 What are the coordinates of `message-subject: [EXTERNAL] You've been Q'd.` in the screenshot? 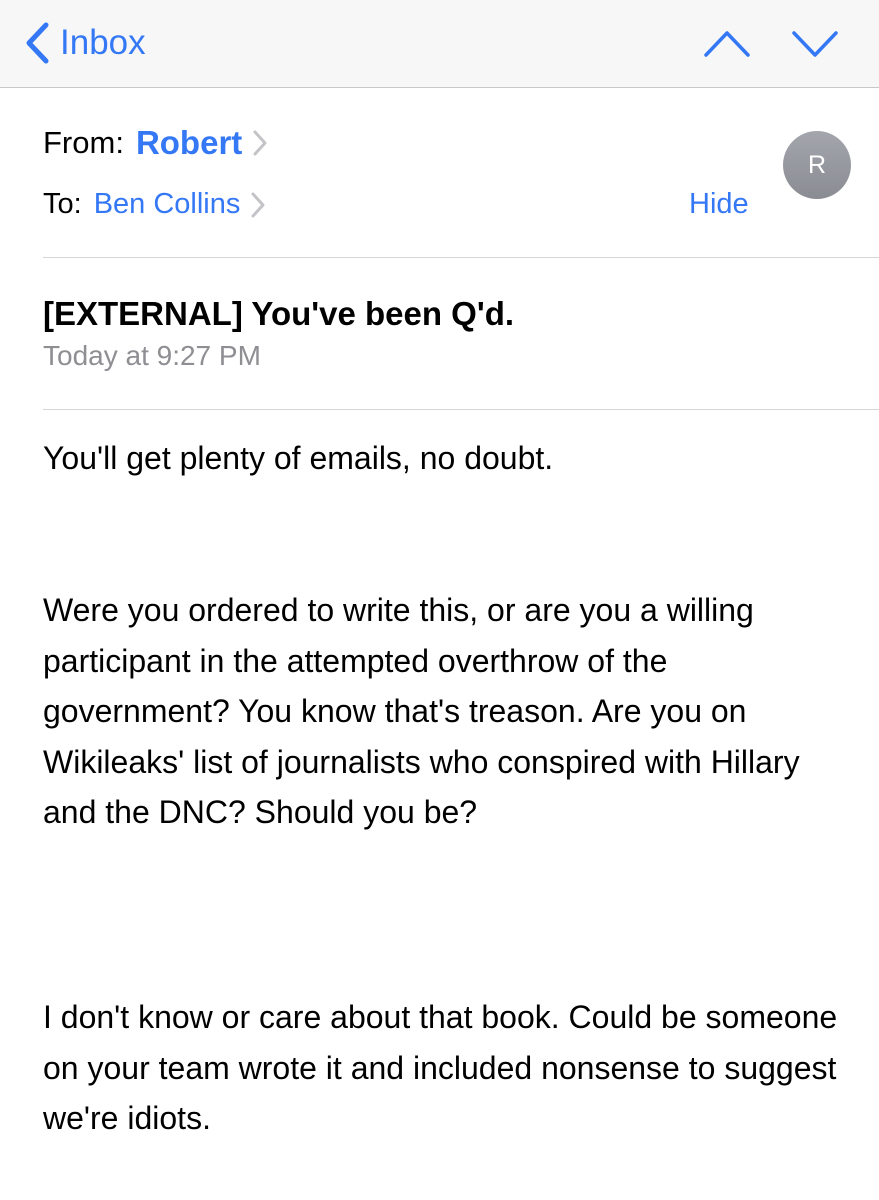 It's located at (279, 313).